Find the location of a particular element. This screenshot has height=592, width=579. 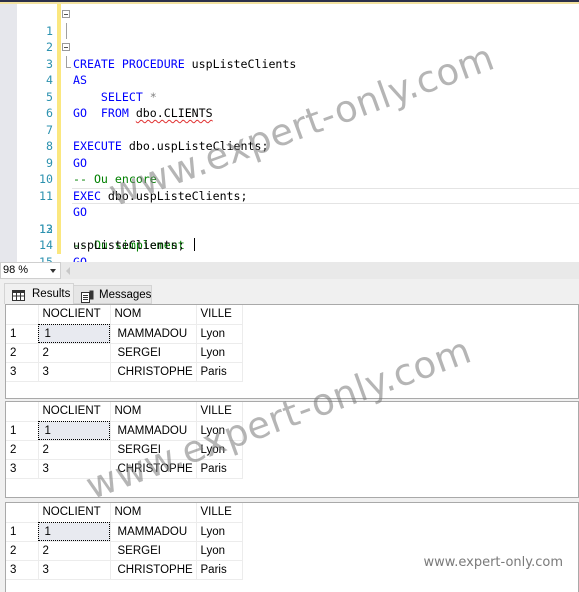

fold-guide-end is located at coordinates (68, 61).